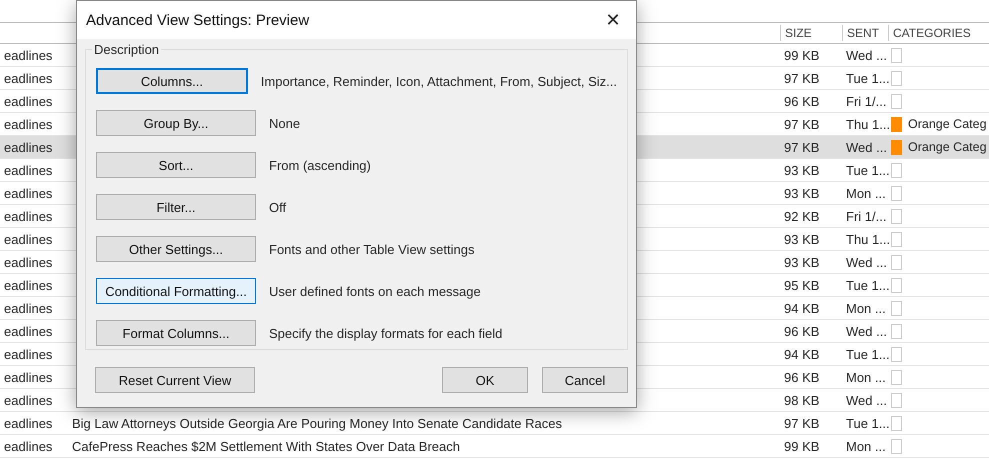 This screenshot has height=460, width=989. I want to click on setting-description: User defined fonts on each message, so click(375, 291).